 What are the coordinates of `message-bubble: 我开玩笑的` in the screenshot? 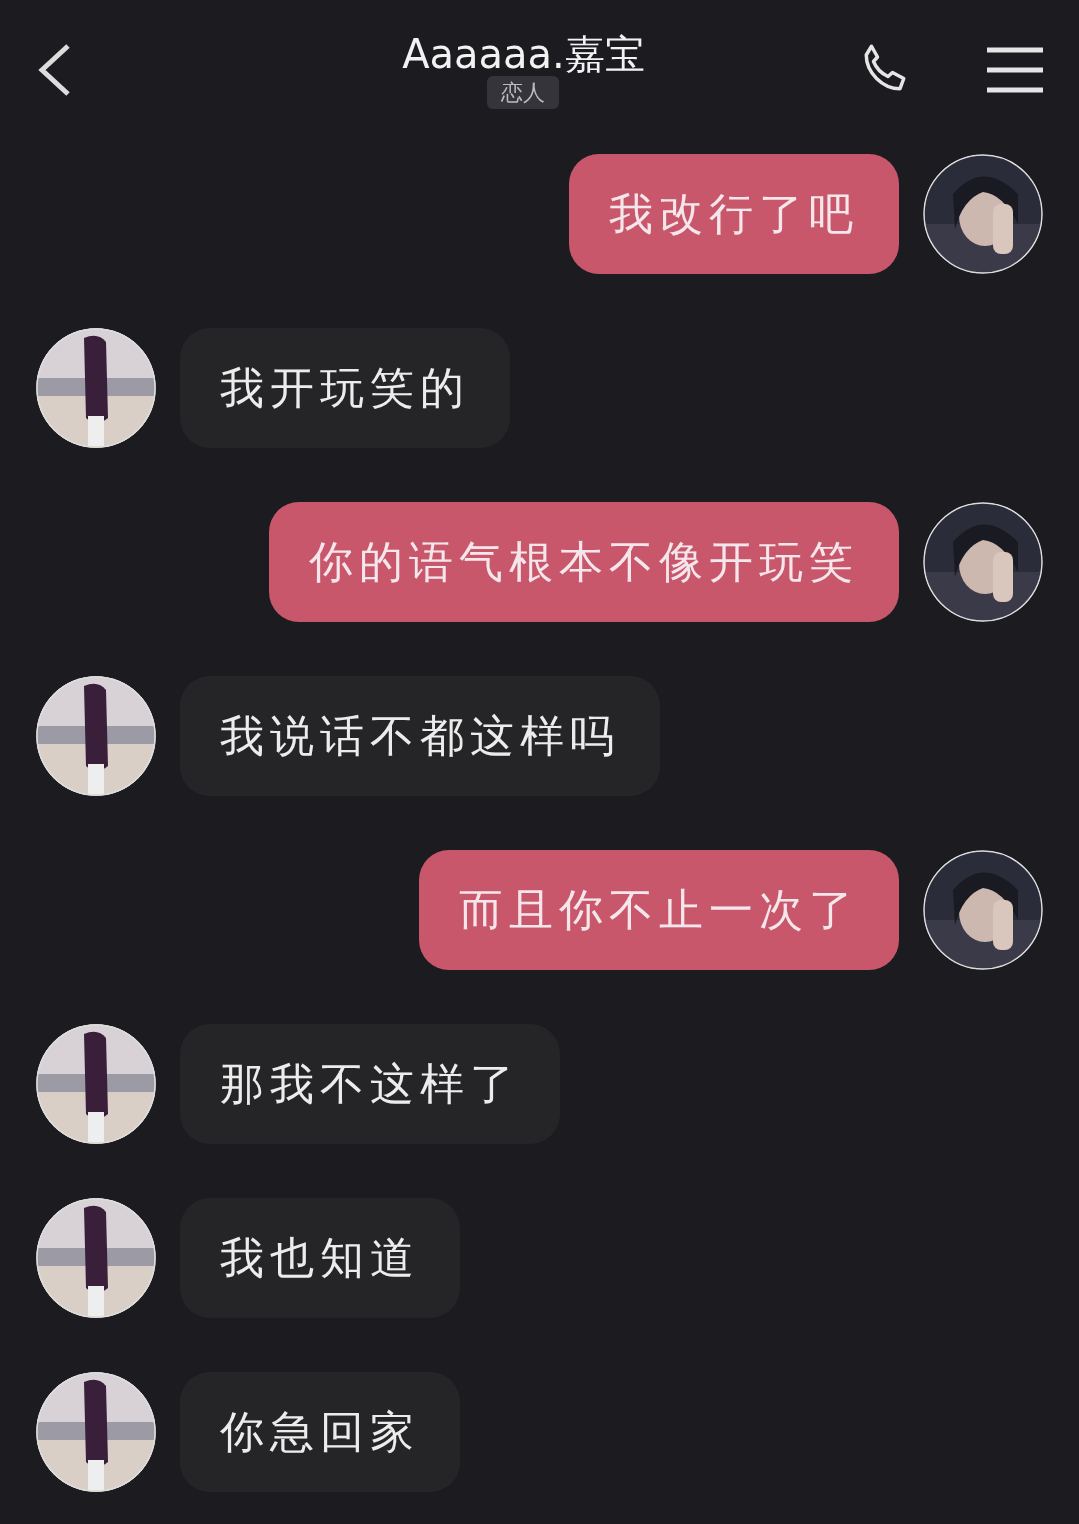 It's located at (345, 388).